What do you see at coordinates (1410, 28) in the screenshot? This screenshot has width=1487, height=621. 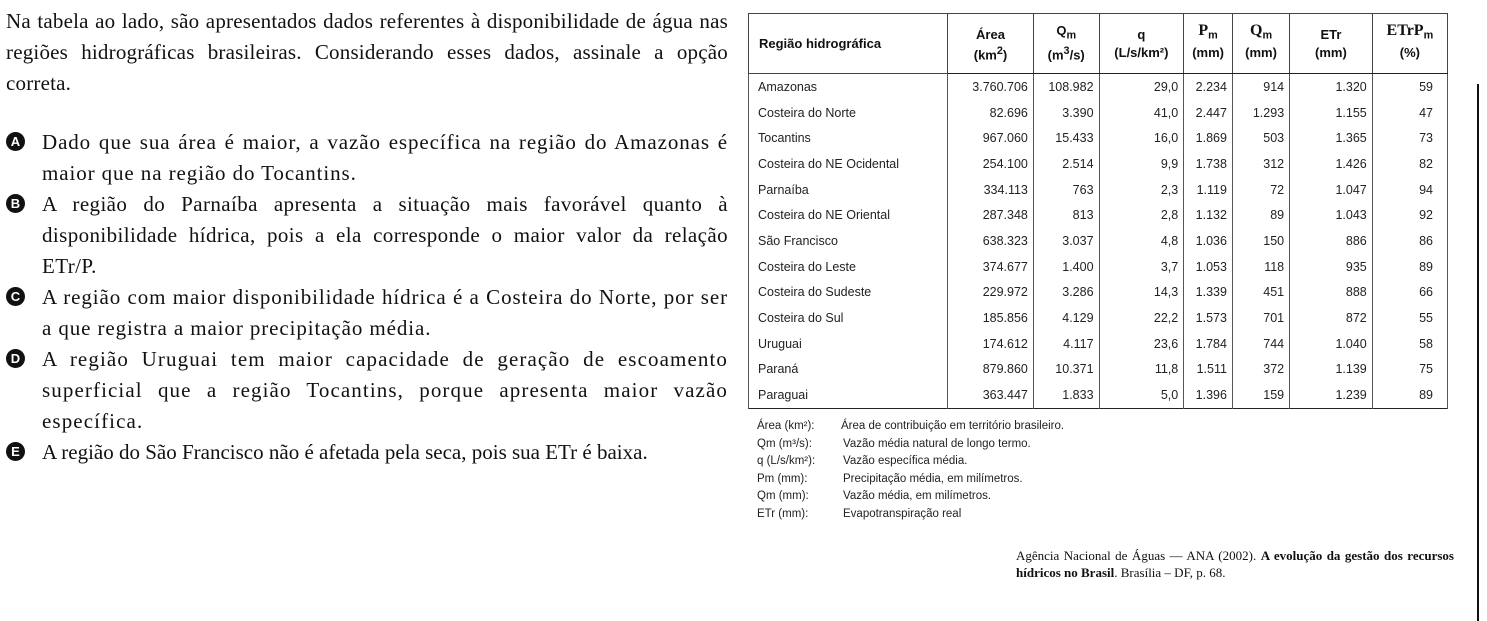 I see `header-etrpm: ETrPm` at bounding box center [1410, 28].